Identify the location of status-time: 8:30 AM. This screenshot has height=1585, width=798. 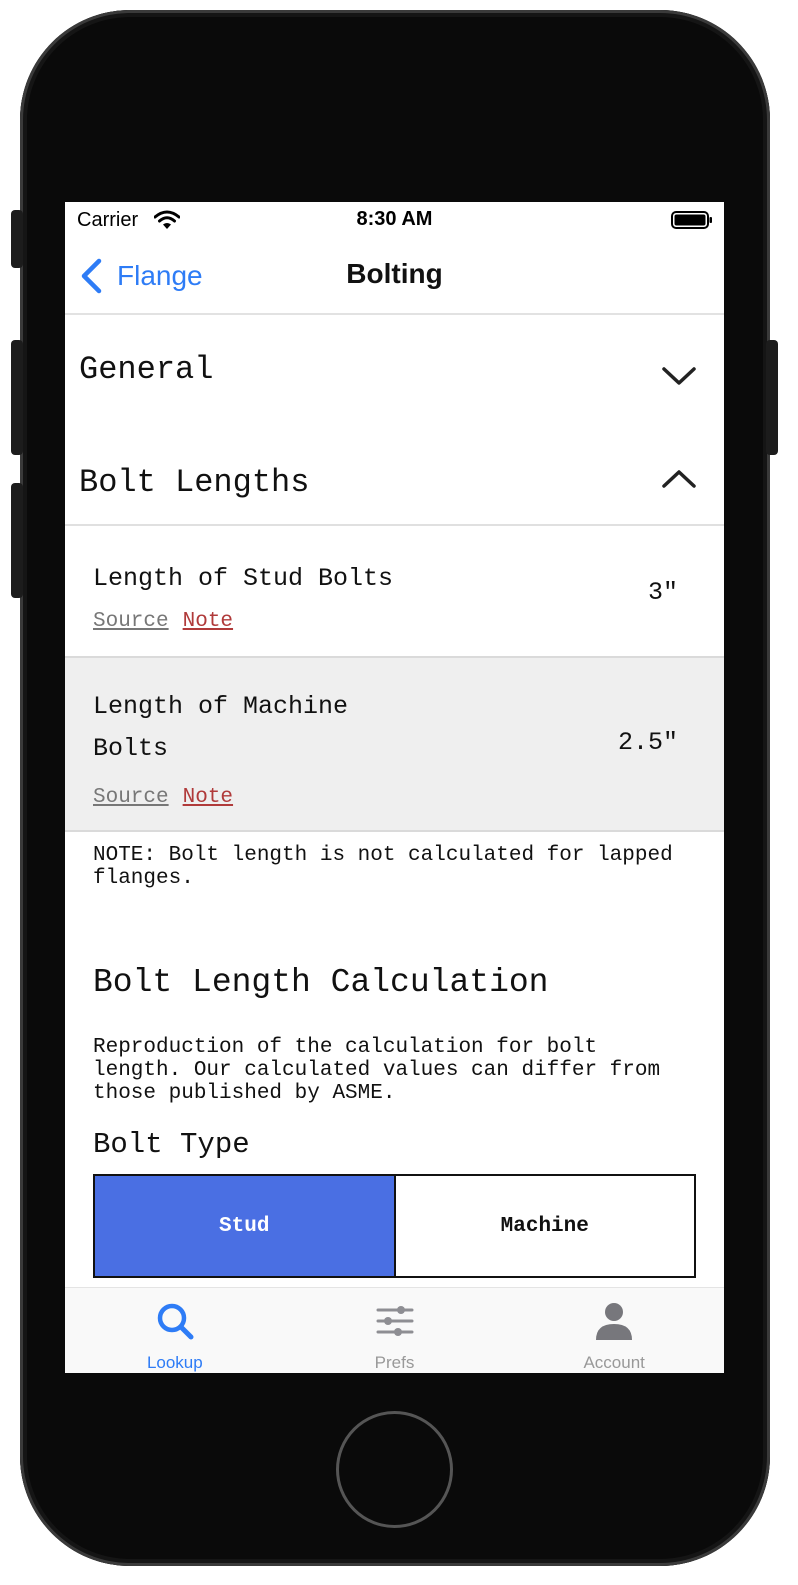
(394, 219).